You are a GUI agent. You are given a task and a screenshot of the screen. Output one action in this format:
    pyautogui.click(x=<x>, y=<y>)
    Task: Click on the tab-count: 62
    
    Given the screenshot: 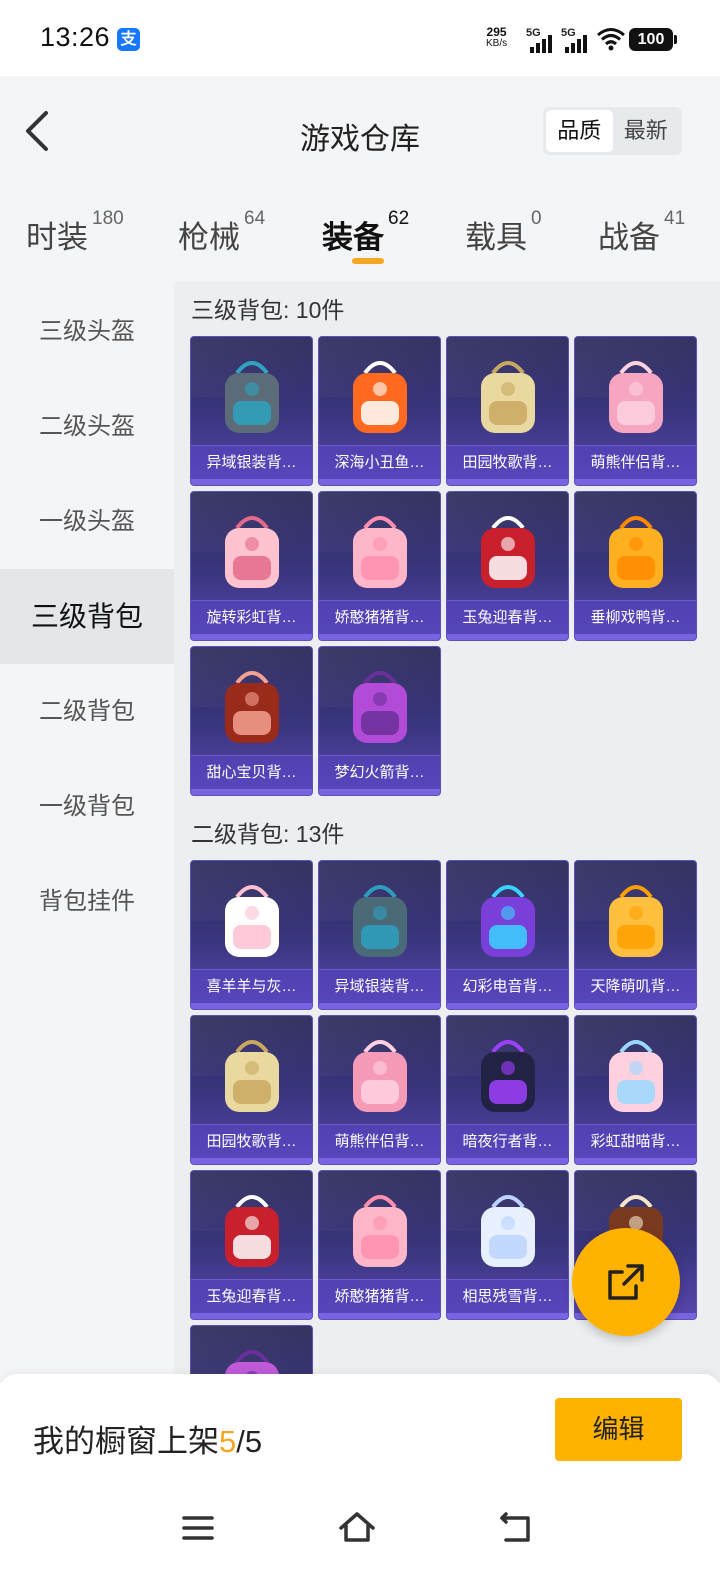 What is the action you would take?
    pyautogui.click(x=399, y=218)
    